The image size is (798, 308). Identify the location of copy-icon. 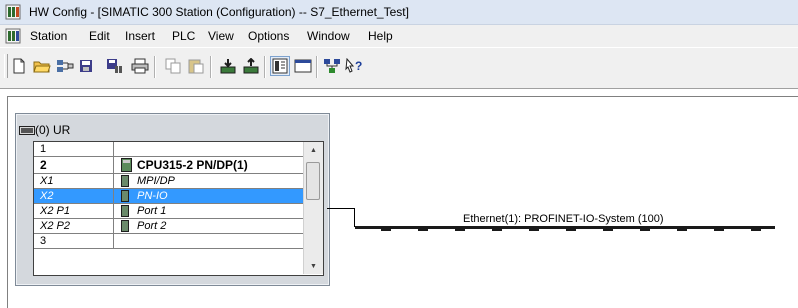
(173, 66).